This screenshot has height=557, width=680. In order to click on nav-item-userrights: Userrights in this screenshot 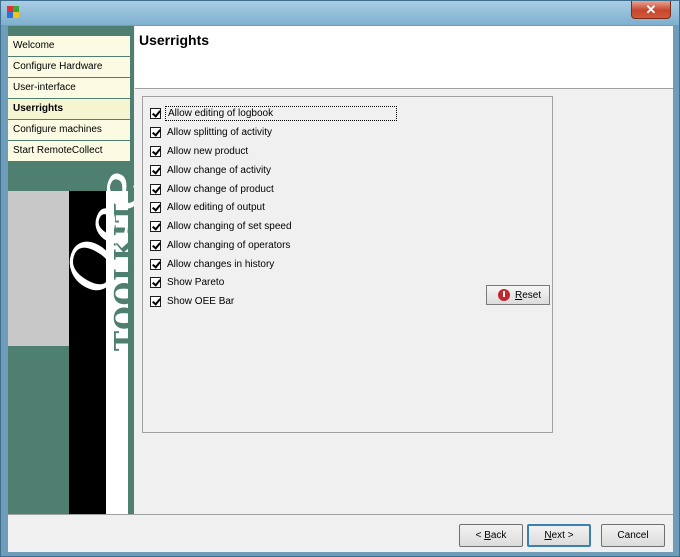, I will do `click(69, 109)`.